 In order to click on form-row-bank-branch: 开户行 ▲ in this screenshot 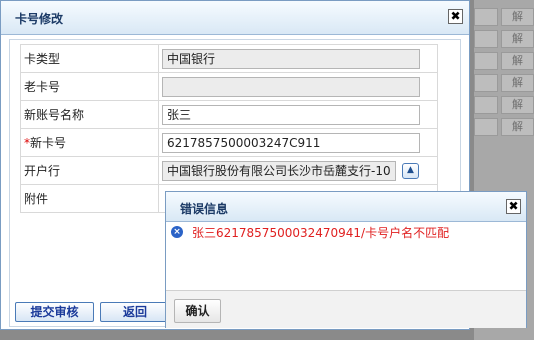, I will do `click(229, 170)`.